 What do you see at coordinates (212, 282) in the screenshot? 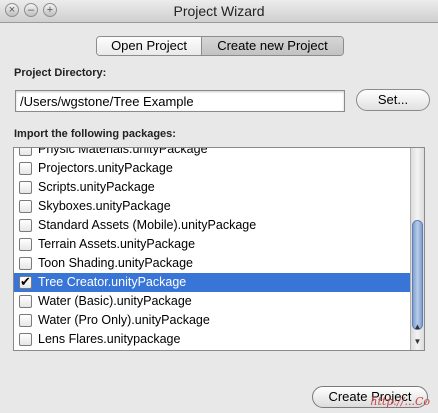
I see `package-row: ✔ Tree Creator.unityPackage` at bounding box center [212, 282].